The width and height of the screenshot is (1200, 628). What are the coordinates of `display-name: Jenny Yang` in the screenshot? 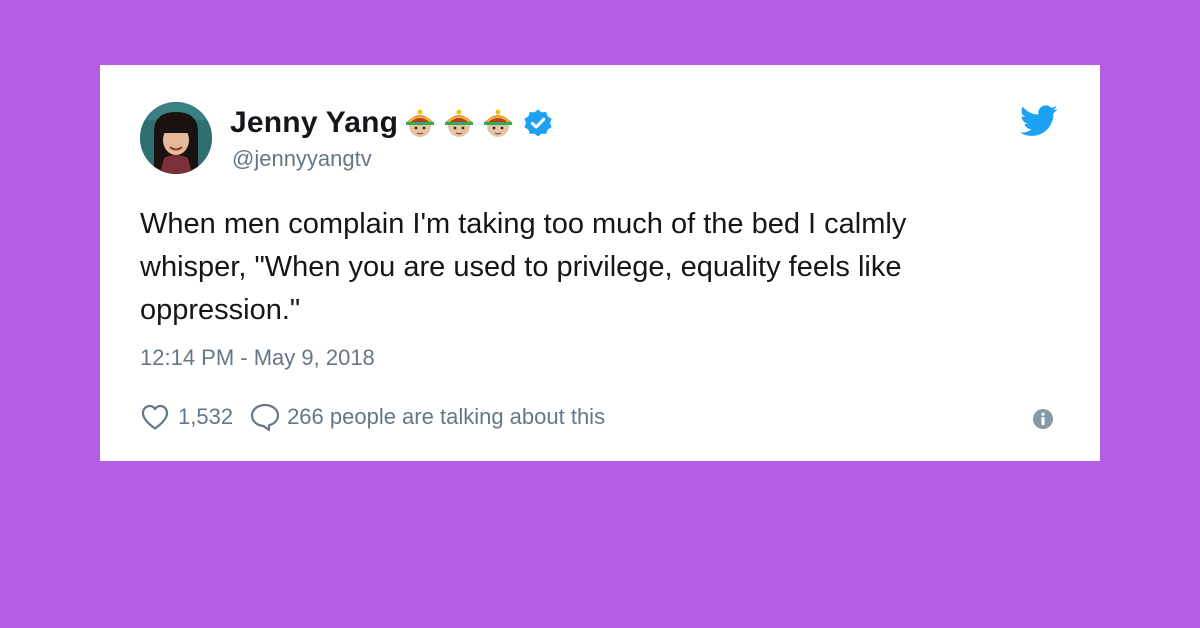 It's located at (314, 123).